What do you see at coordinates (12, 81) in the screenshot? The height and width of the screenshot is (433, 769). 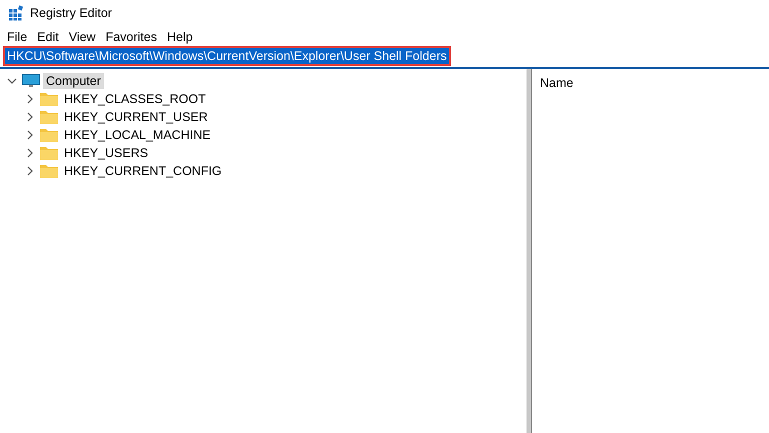 I see `chevron-down-icon` at bounding box center [12, 81].